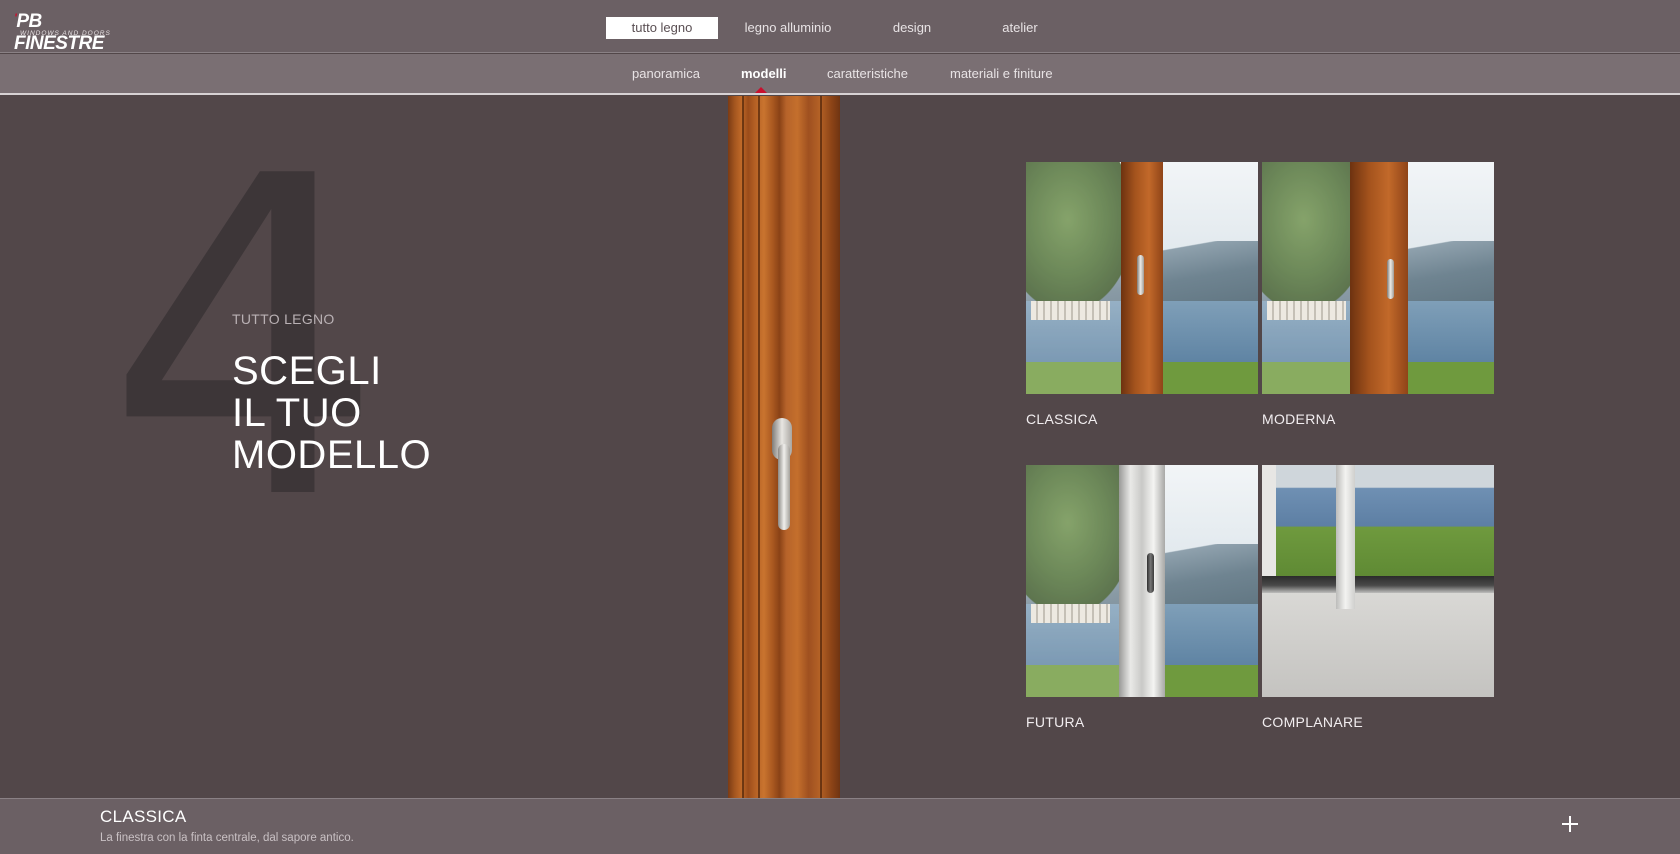 The image size is (1680, 854). I want to click on topnav-item-design: design, so click(912, 28).